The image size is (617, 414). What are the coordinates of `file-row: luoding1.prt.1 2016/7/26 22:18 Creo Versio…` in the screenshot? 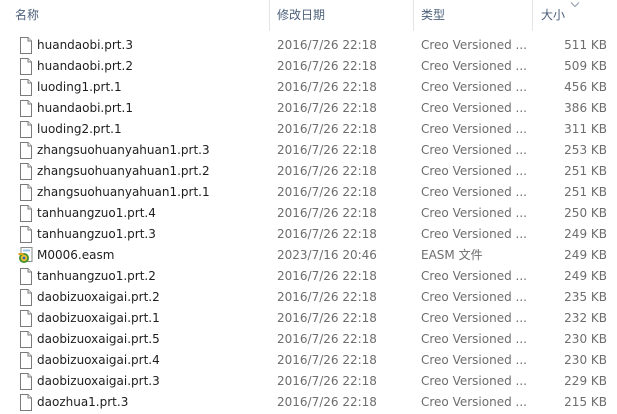 It's located at (308, 87).